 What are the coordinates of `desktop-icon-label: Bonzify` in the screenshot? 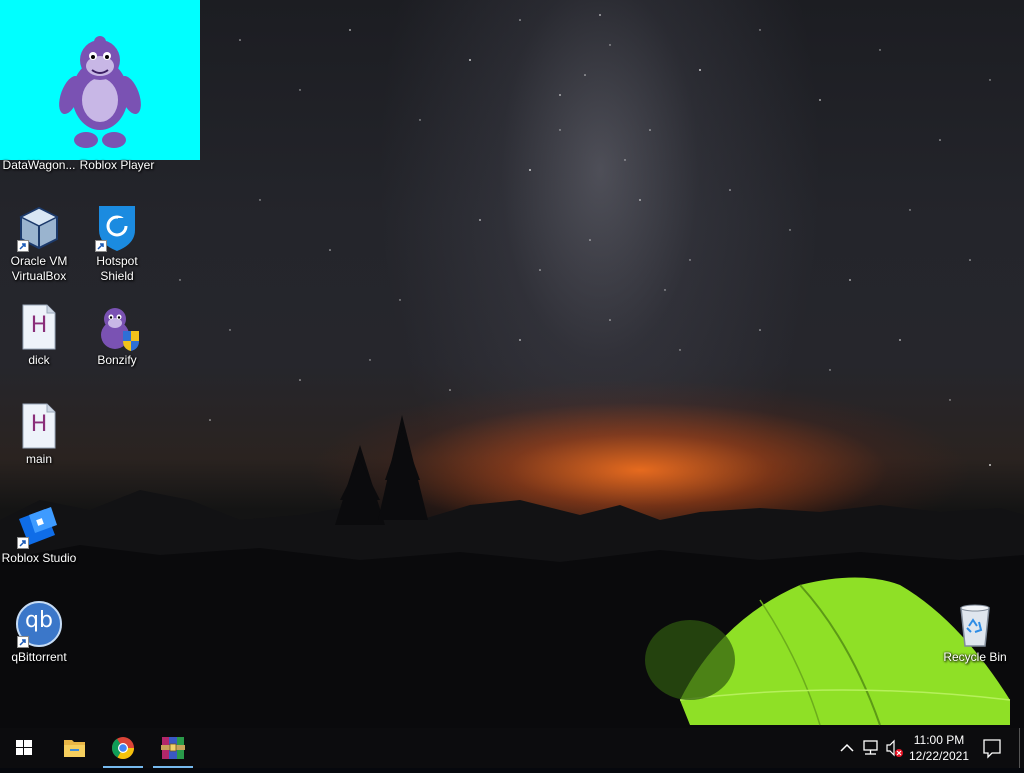 It's located at (117, 360).